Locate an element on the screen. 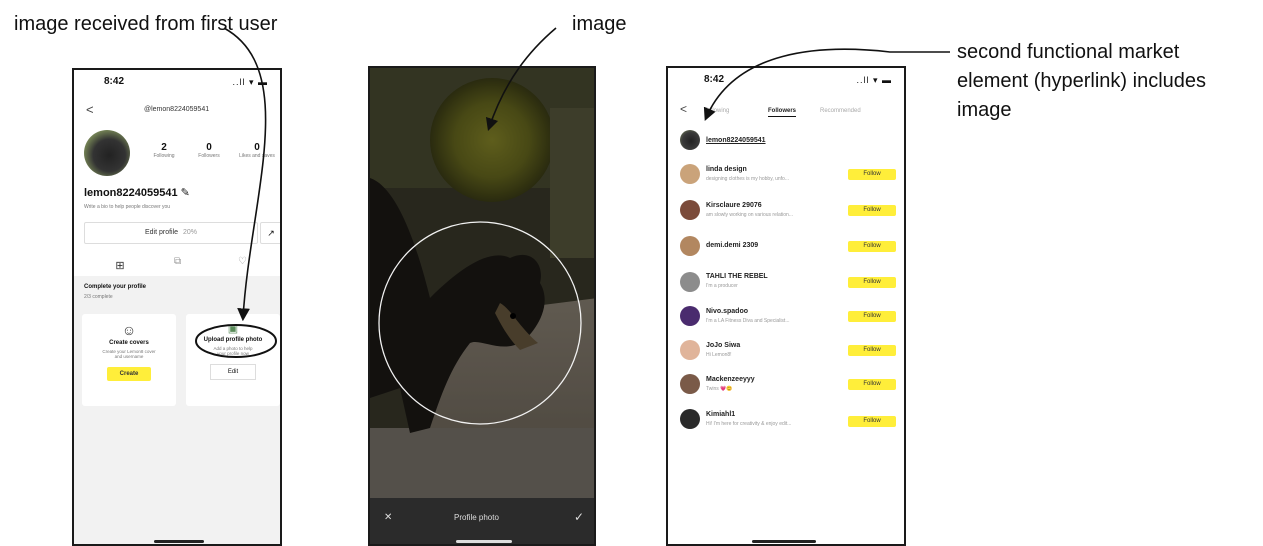 The height and width of the screenshot is (546, 1263). stat-following-count: 2 is located at coordinates (164, 147).